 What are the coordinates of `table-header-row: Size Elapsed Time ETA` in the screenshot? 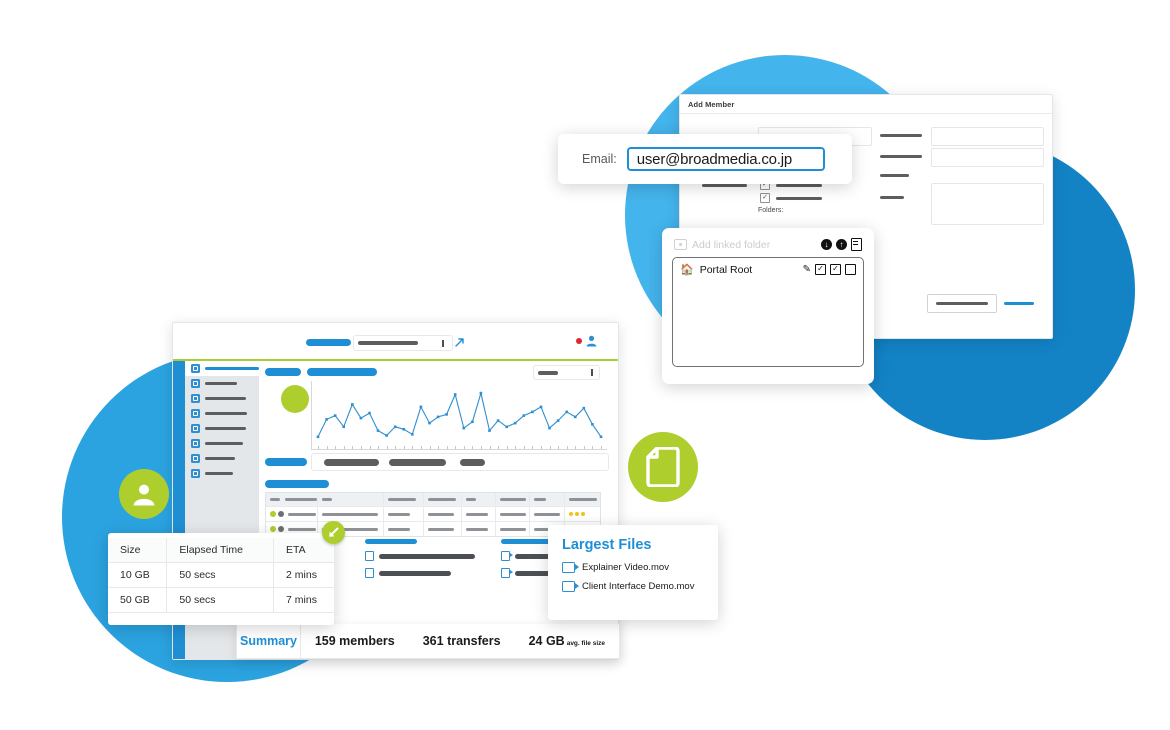 It's located at (221, 550).